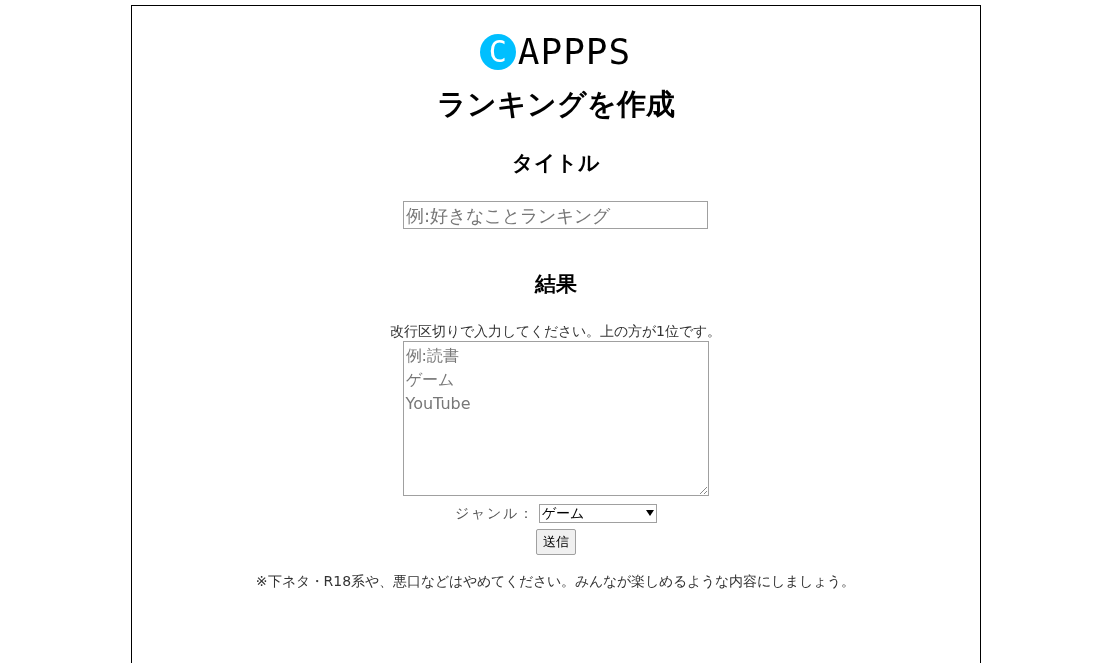 Image resolution: width=1111 pixels, height=663 pixels. What do you see at coordinates (497, 52) in the screenshot?
I see `logo-mark: C` at bounding box center [497, 52].